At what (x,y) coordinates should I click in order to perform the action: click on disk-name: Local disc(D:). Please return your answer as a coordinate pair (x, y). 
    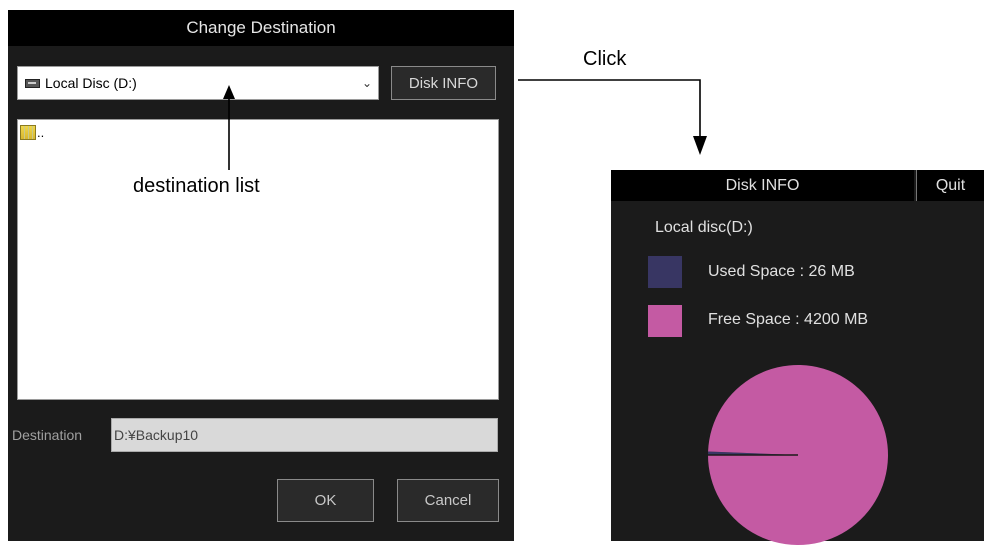
    Looking at the image, I should click on (704, 227).